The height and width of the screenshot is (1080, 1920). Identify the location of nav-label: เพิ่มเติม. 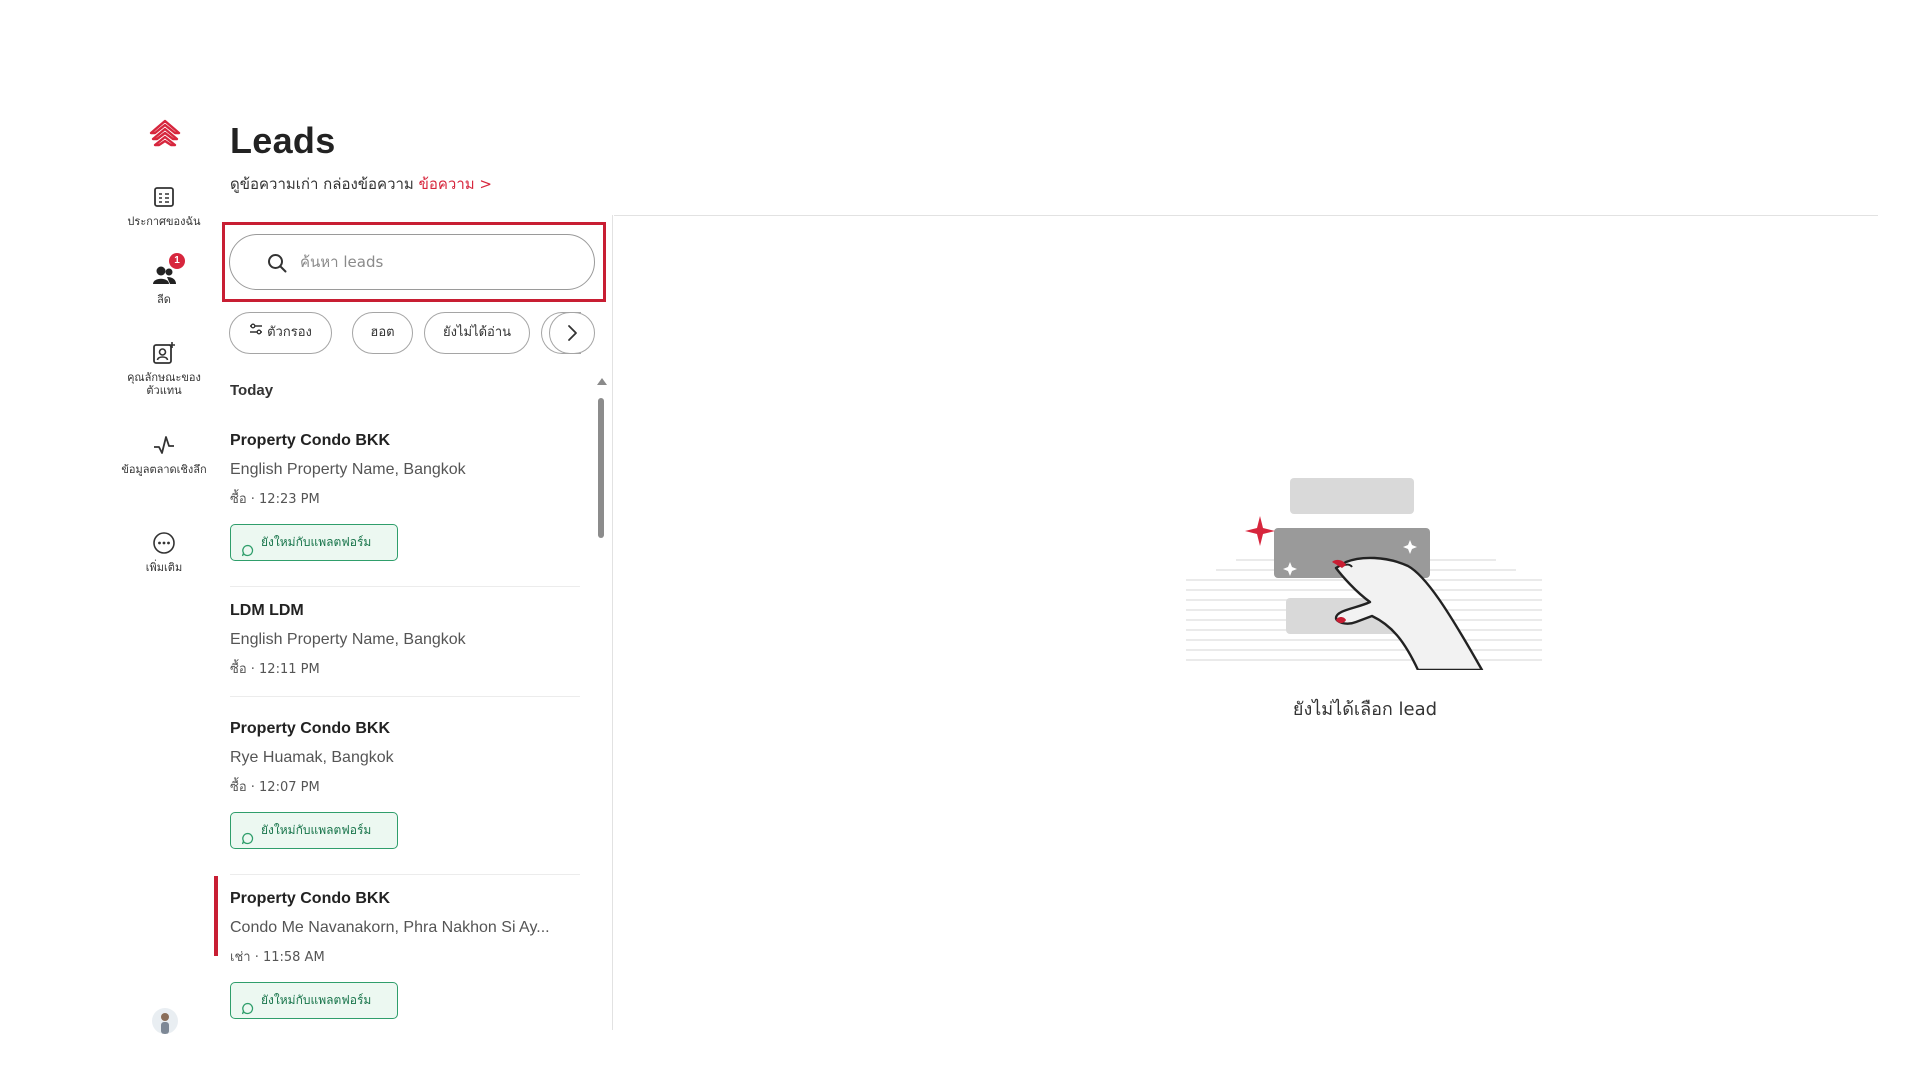
(164, 567).